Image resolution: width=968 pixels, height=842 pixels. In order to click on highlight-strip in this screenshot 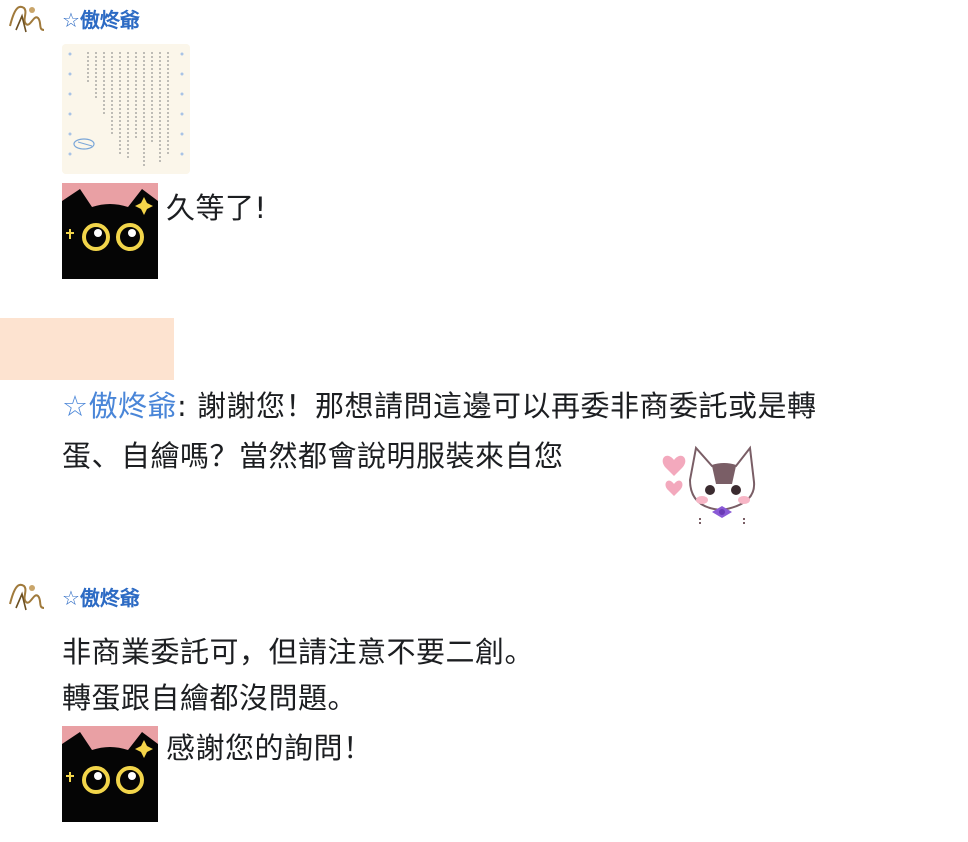, I will do `click(87, 349)`.